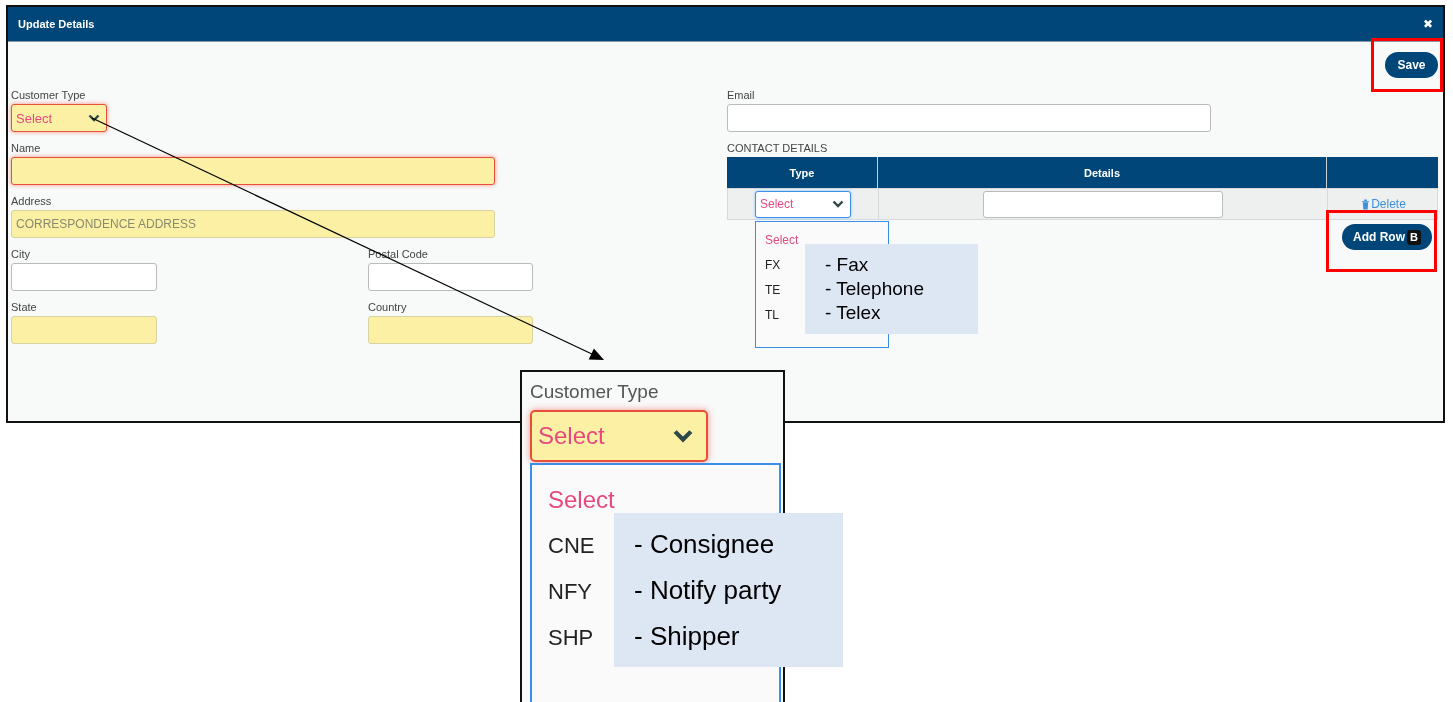 The image size is (1453, 702). I want to click on dropdown-option: CNE, so click(571, 546).